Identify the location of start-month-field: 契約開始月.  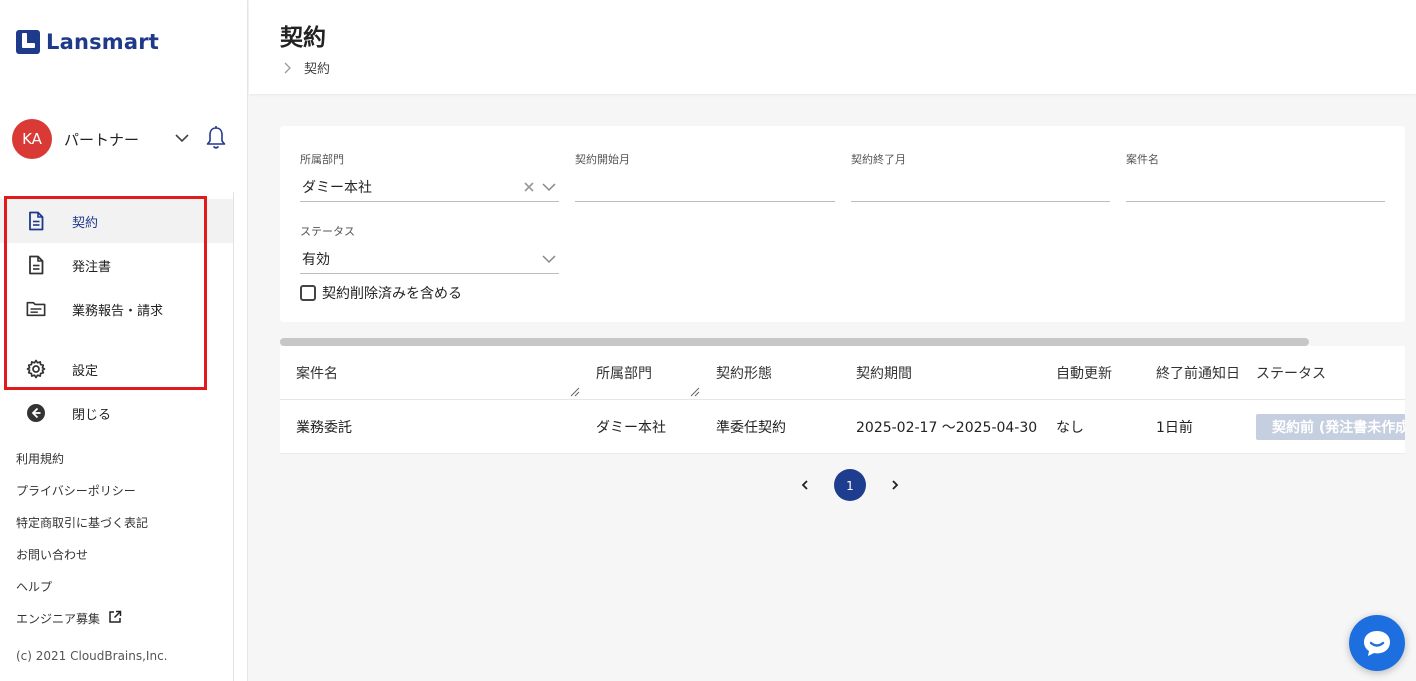
(705, 176).